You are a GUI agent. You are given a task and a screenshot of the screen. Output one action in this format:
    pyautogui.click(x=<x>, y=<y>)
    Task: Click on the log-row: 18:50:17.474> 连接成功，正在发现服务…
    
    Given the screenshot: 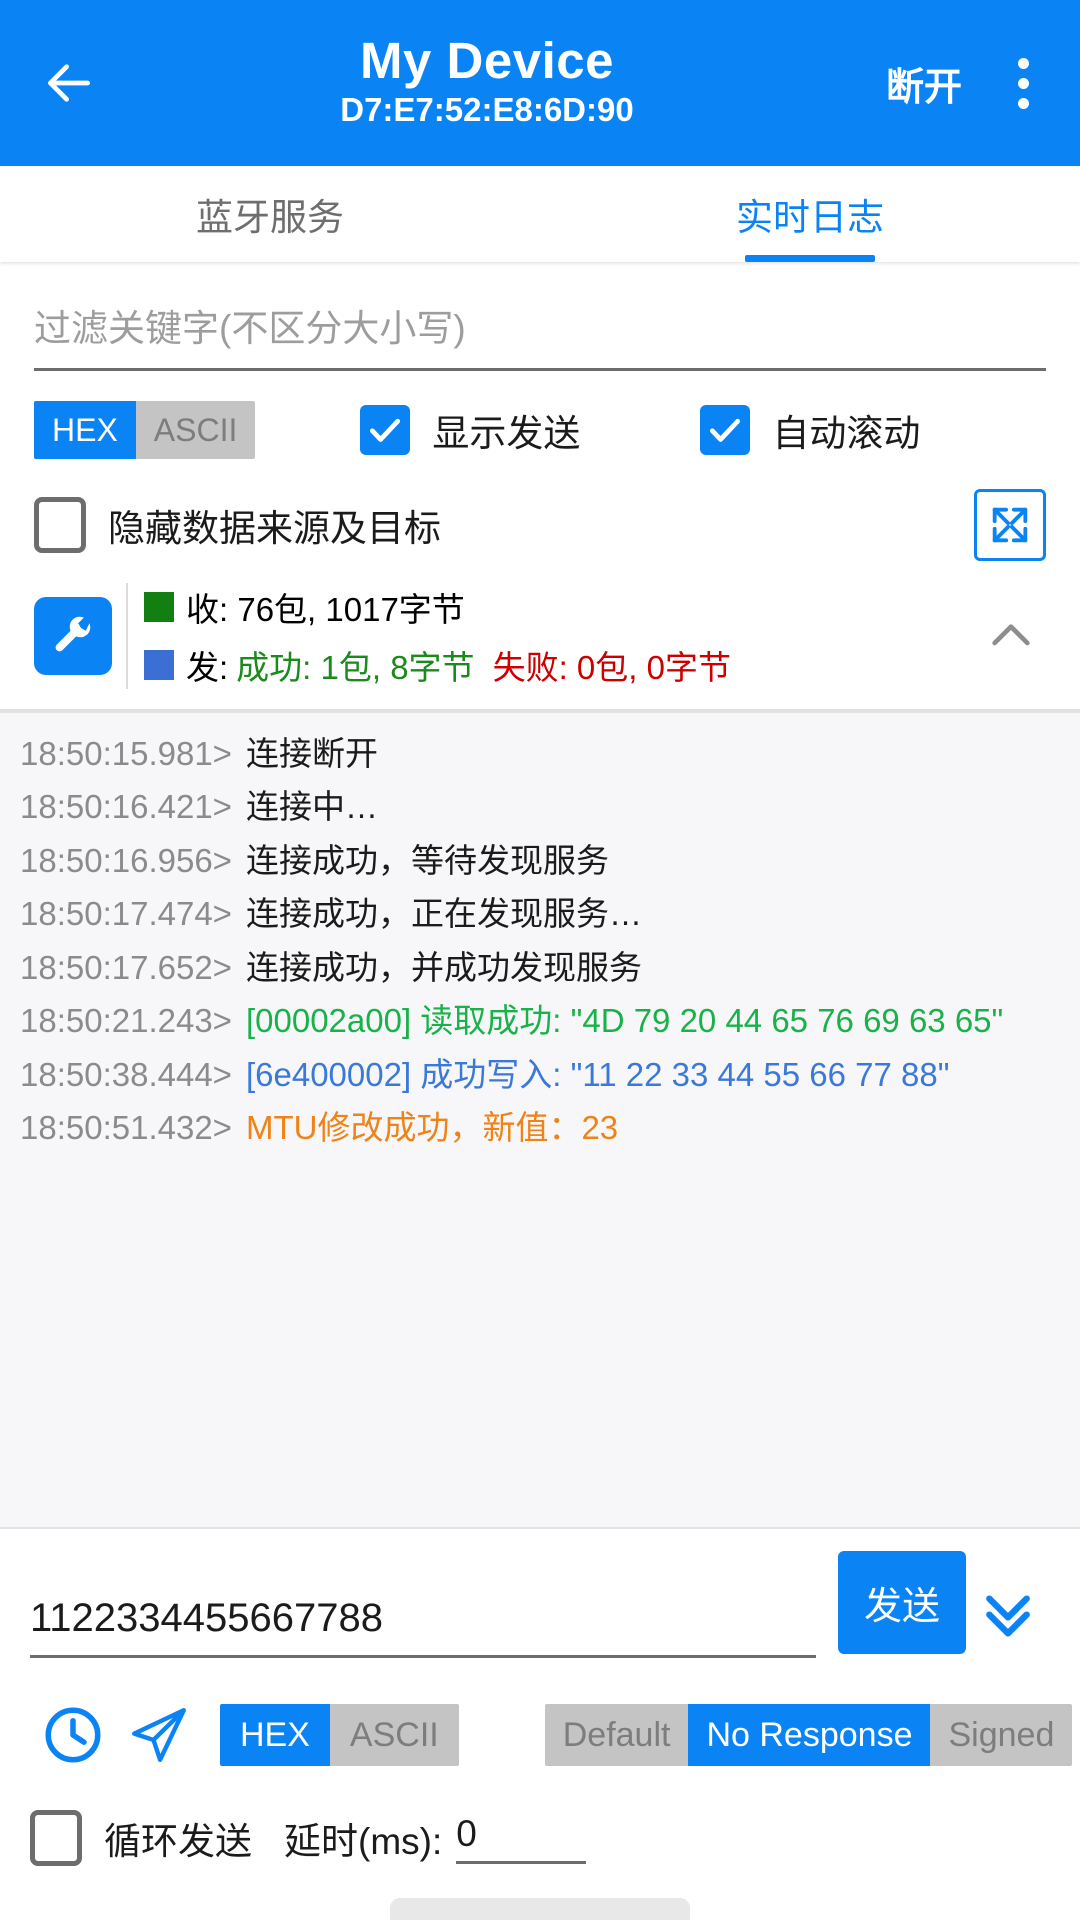 What is the action you would take?
    pyautogui.click(x=540, y=913)
    